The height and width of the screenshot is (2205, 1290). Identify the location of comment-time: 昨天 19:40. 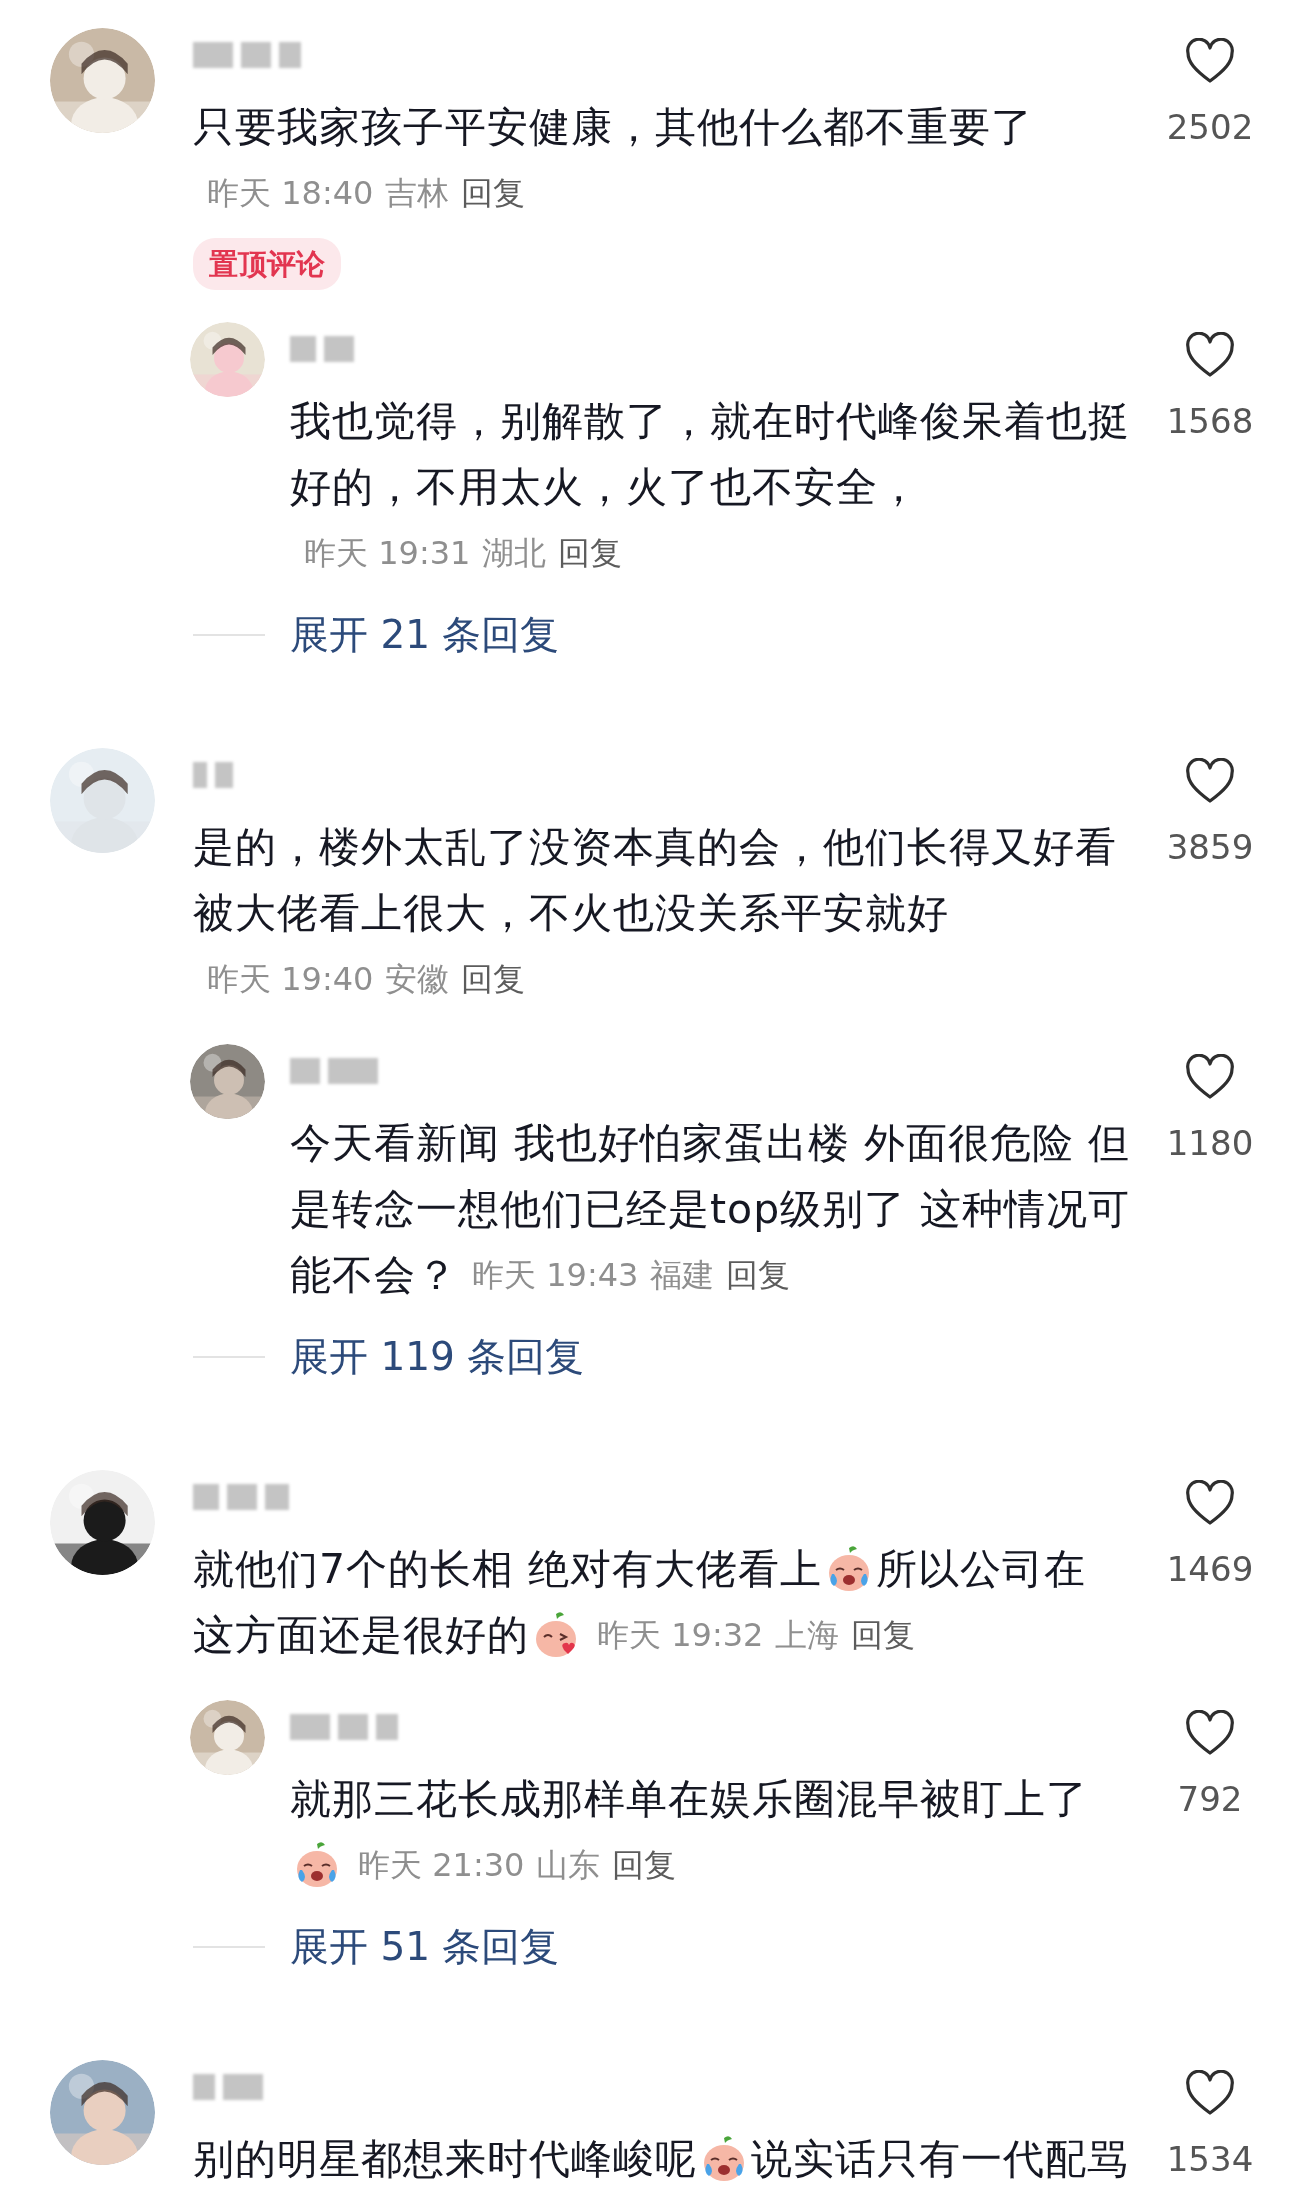
(290, 979).